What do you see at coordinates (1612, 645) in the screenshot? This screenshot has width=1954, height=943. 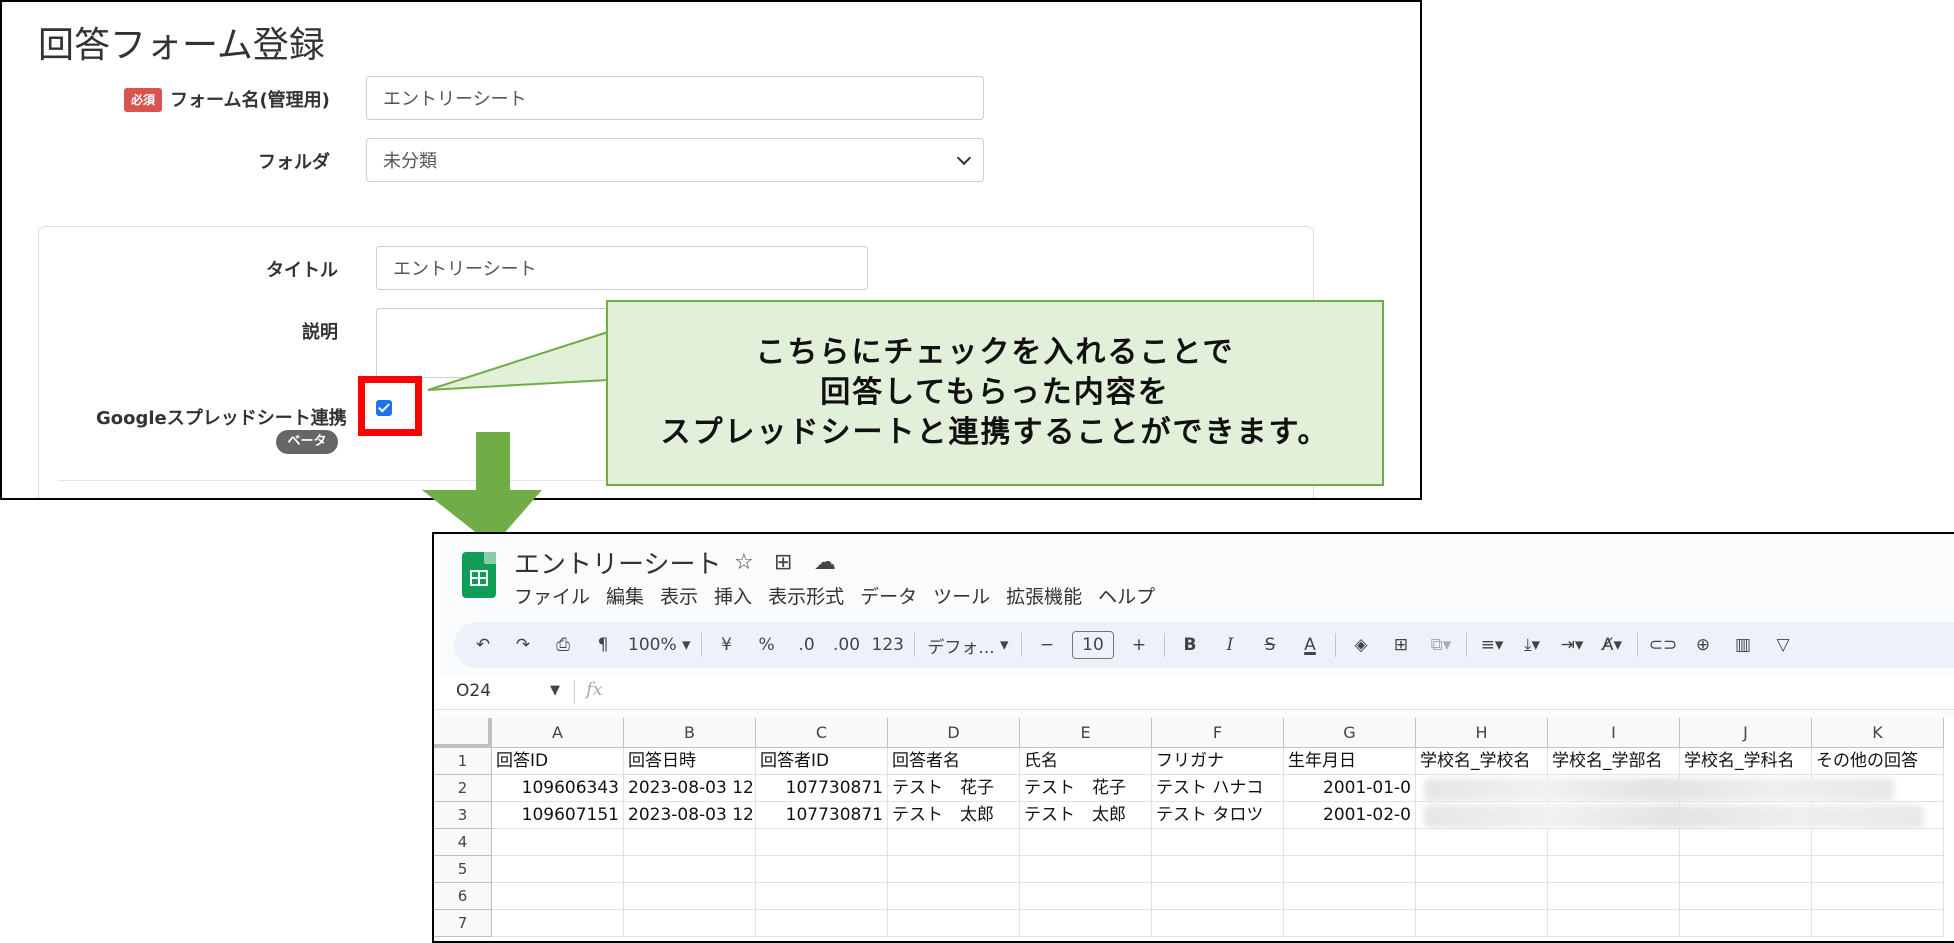 I see `text-rotate-icon: A̸▾` at bounding box center [1612, 645].